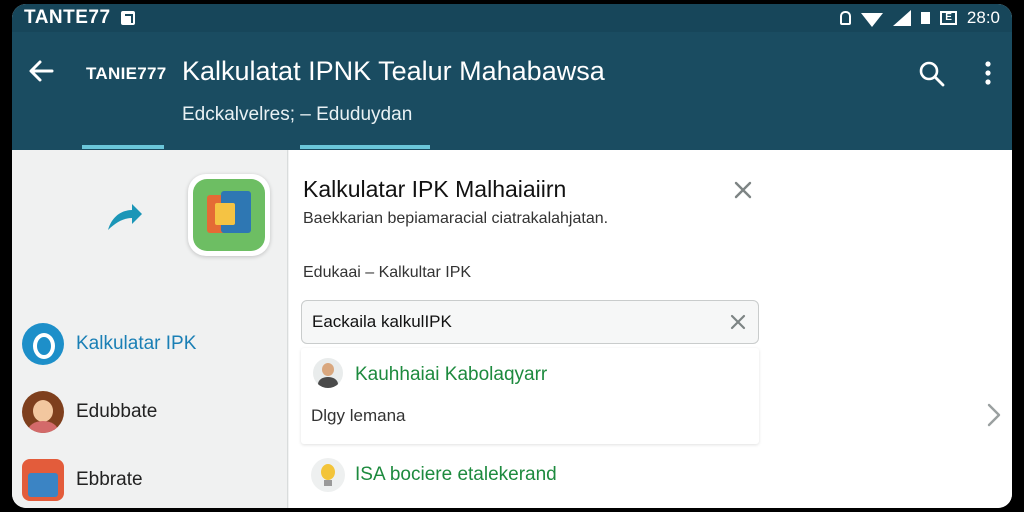 Image resolution: width=1024 pixels, height=512 pixels. I want to click on result-name: Kauhhaiai Kabolaqyarr, so click(451, 374).